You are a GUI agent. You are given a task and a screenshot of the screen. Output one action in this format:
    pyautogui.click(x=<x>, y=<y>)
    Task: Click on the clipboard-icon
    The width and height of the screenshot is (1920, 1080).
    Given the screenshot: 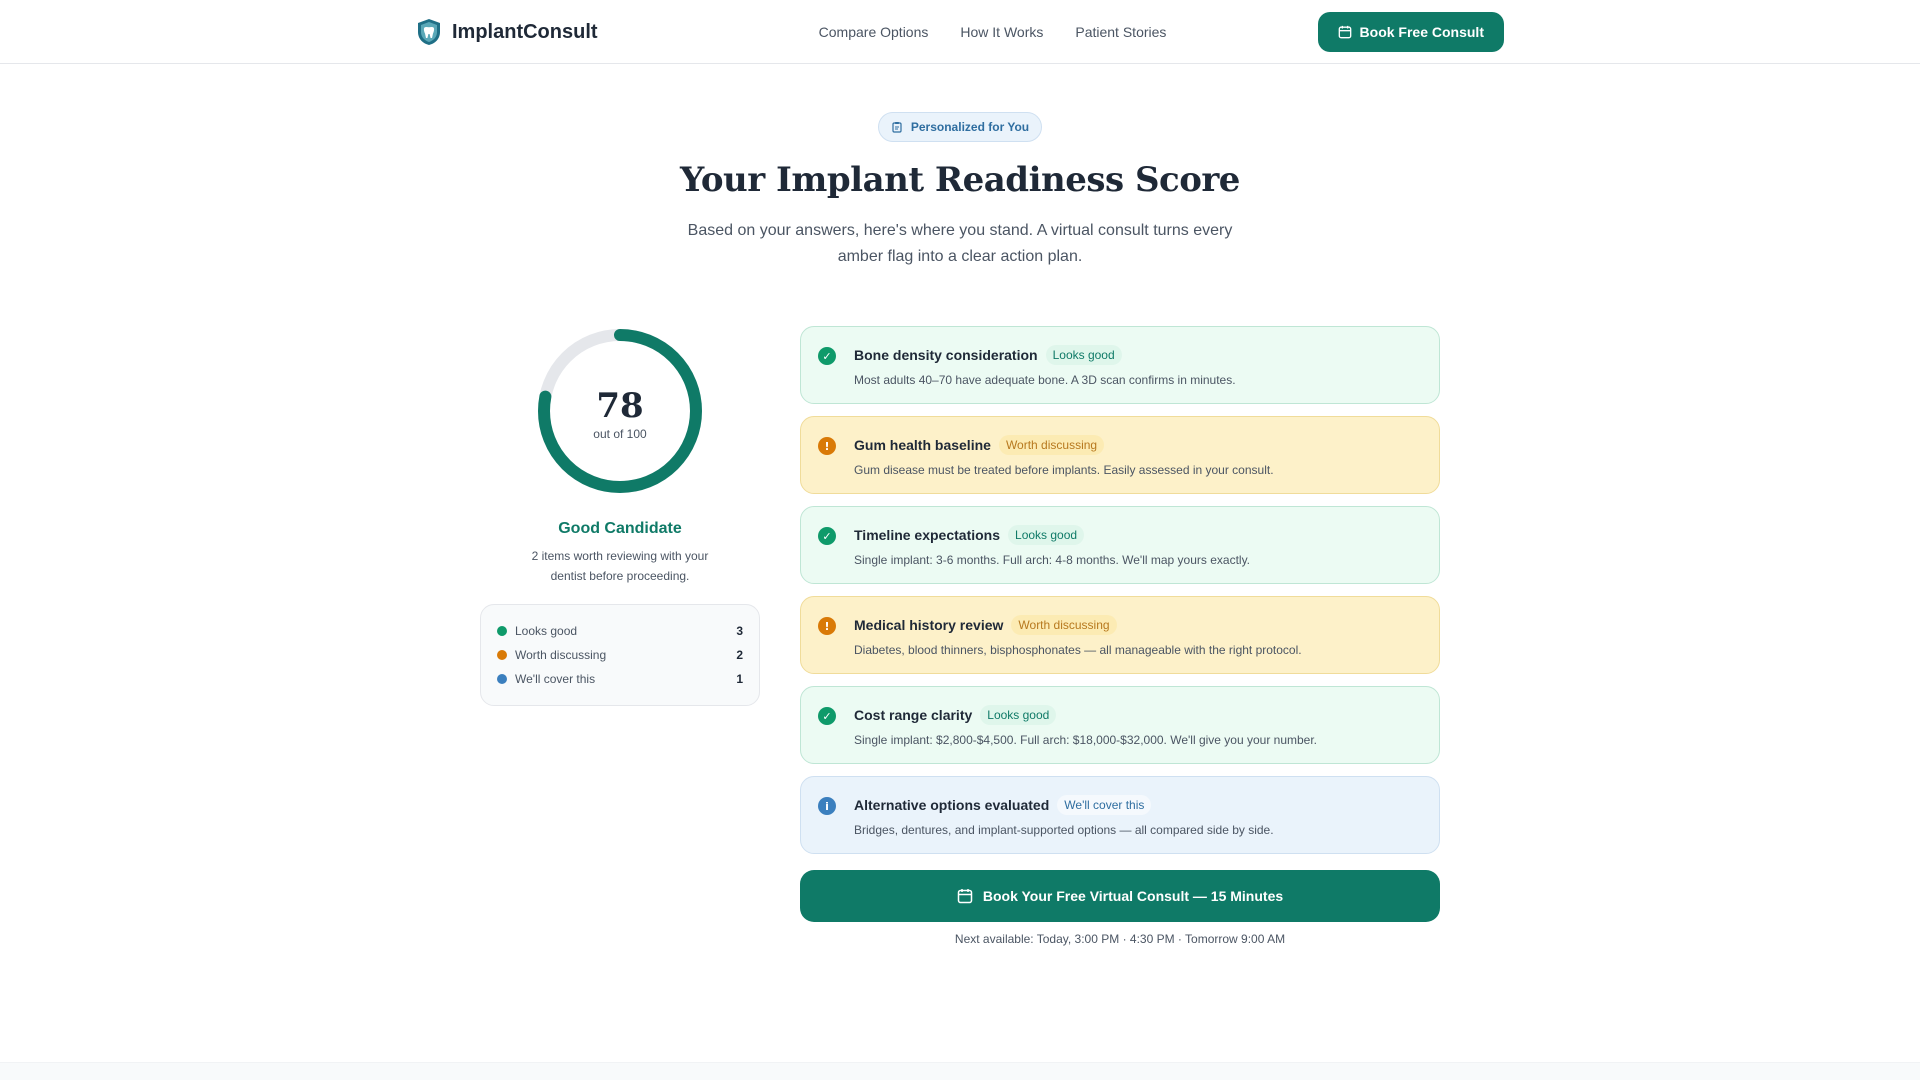 What is the action you would take?
    pyautogui.click(x=897, y=127)
    